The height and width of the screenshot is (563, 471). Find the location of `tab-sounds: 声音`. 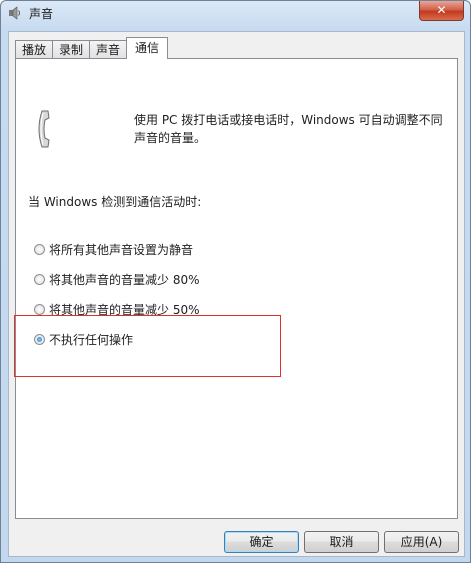

tab-sounds: 声音 is located at coordinates (108, 49).